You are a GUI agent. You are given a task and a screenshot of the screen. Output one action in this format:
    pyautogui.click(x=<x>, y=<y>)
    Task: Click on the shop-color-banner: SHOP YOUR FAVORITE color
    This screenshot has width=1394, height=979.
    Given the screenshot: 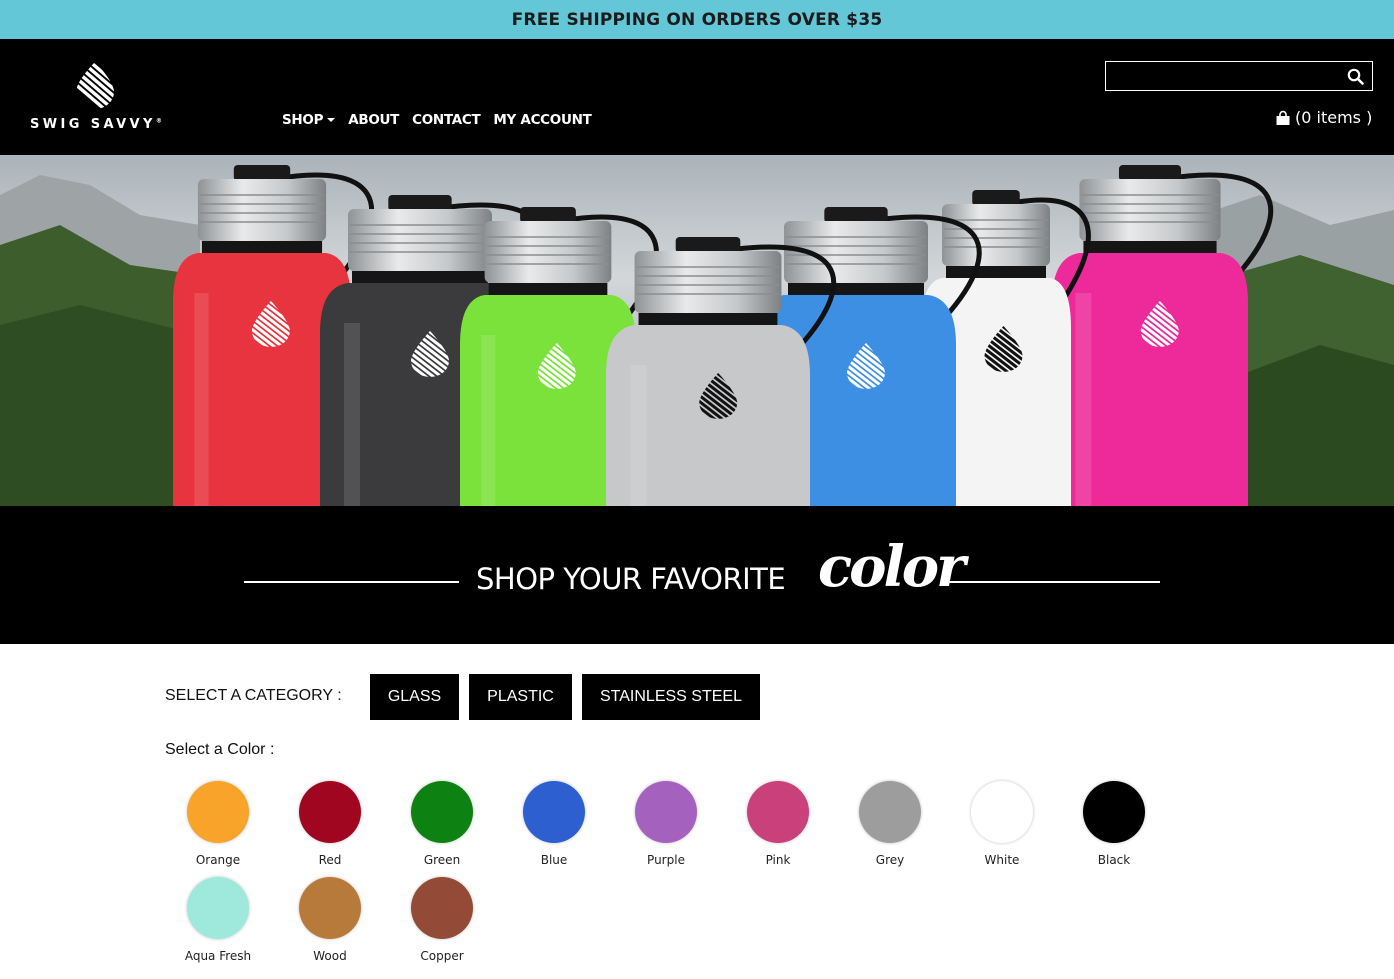 What is the action you would take?
    pyautogui.click(x=697, y=575)
    